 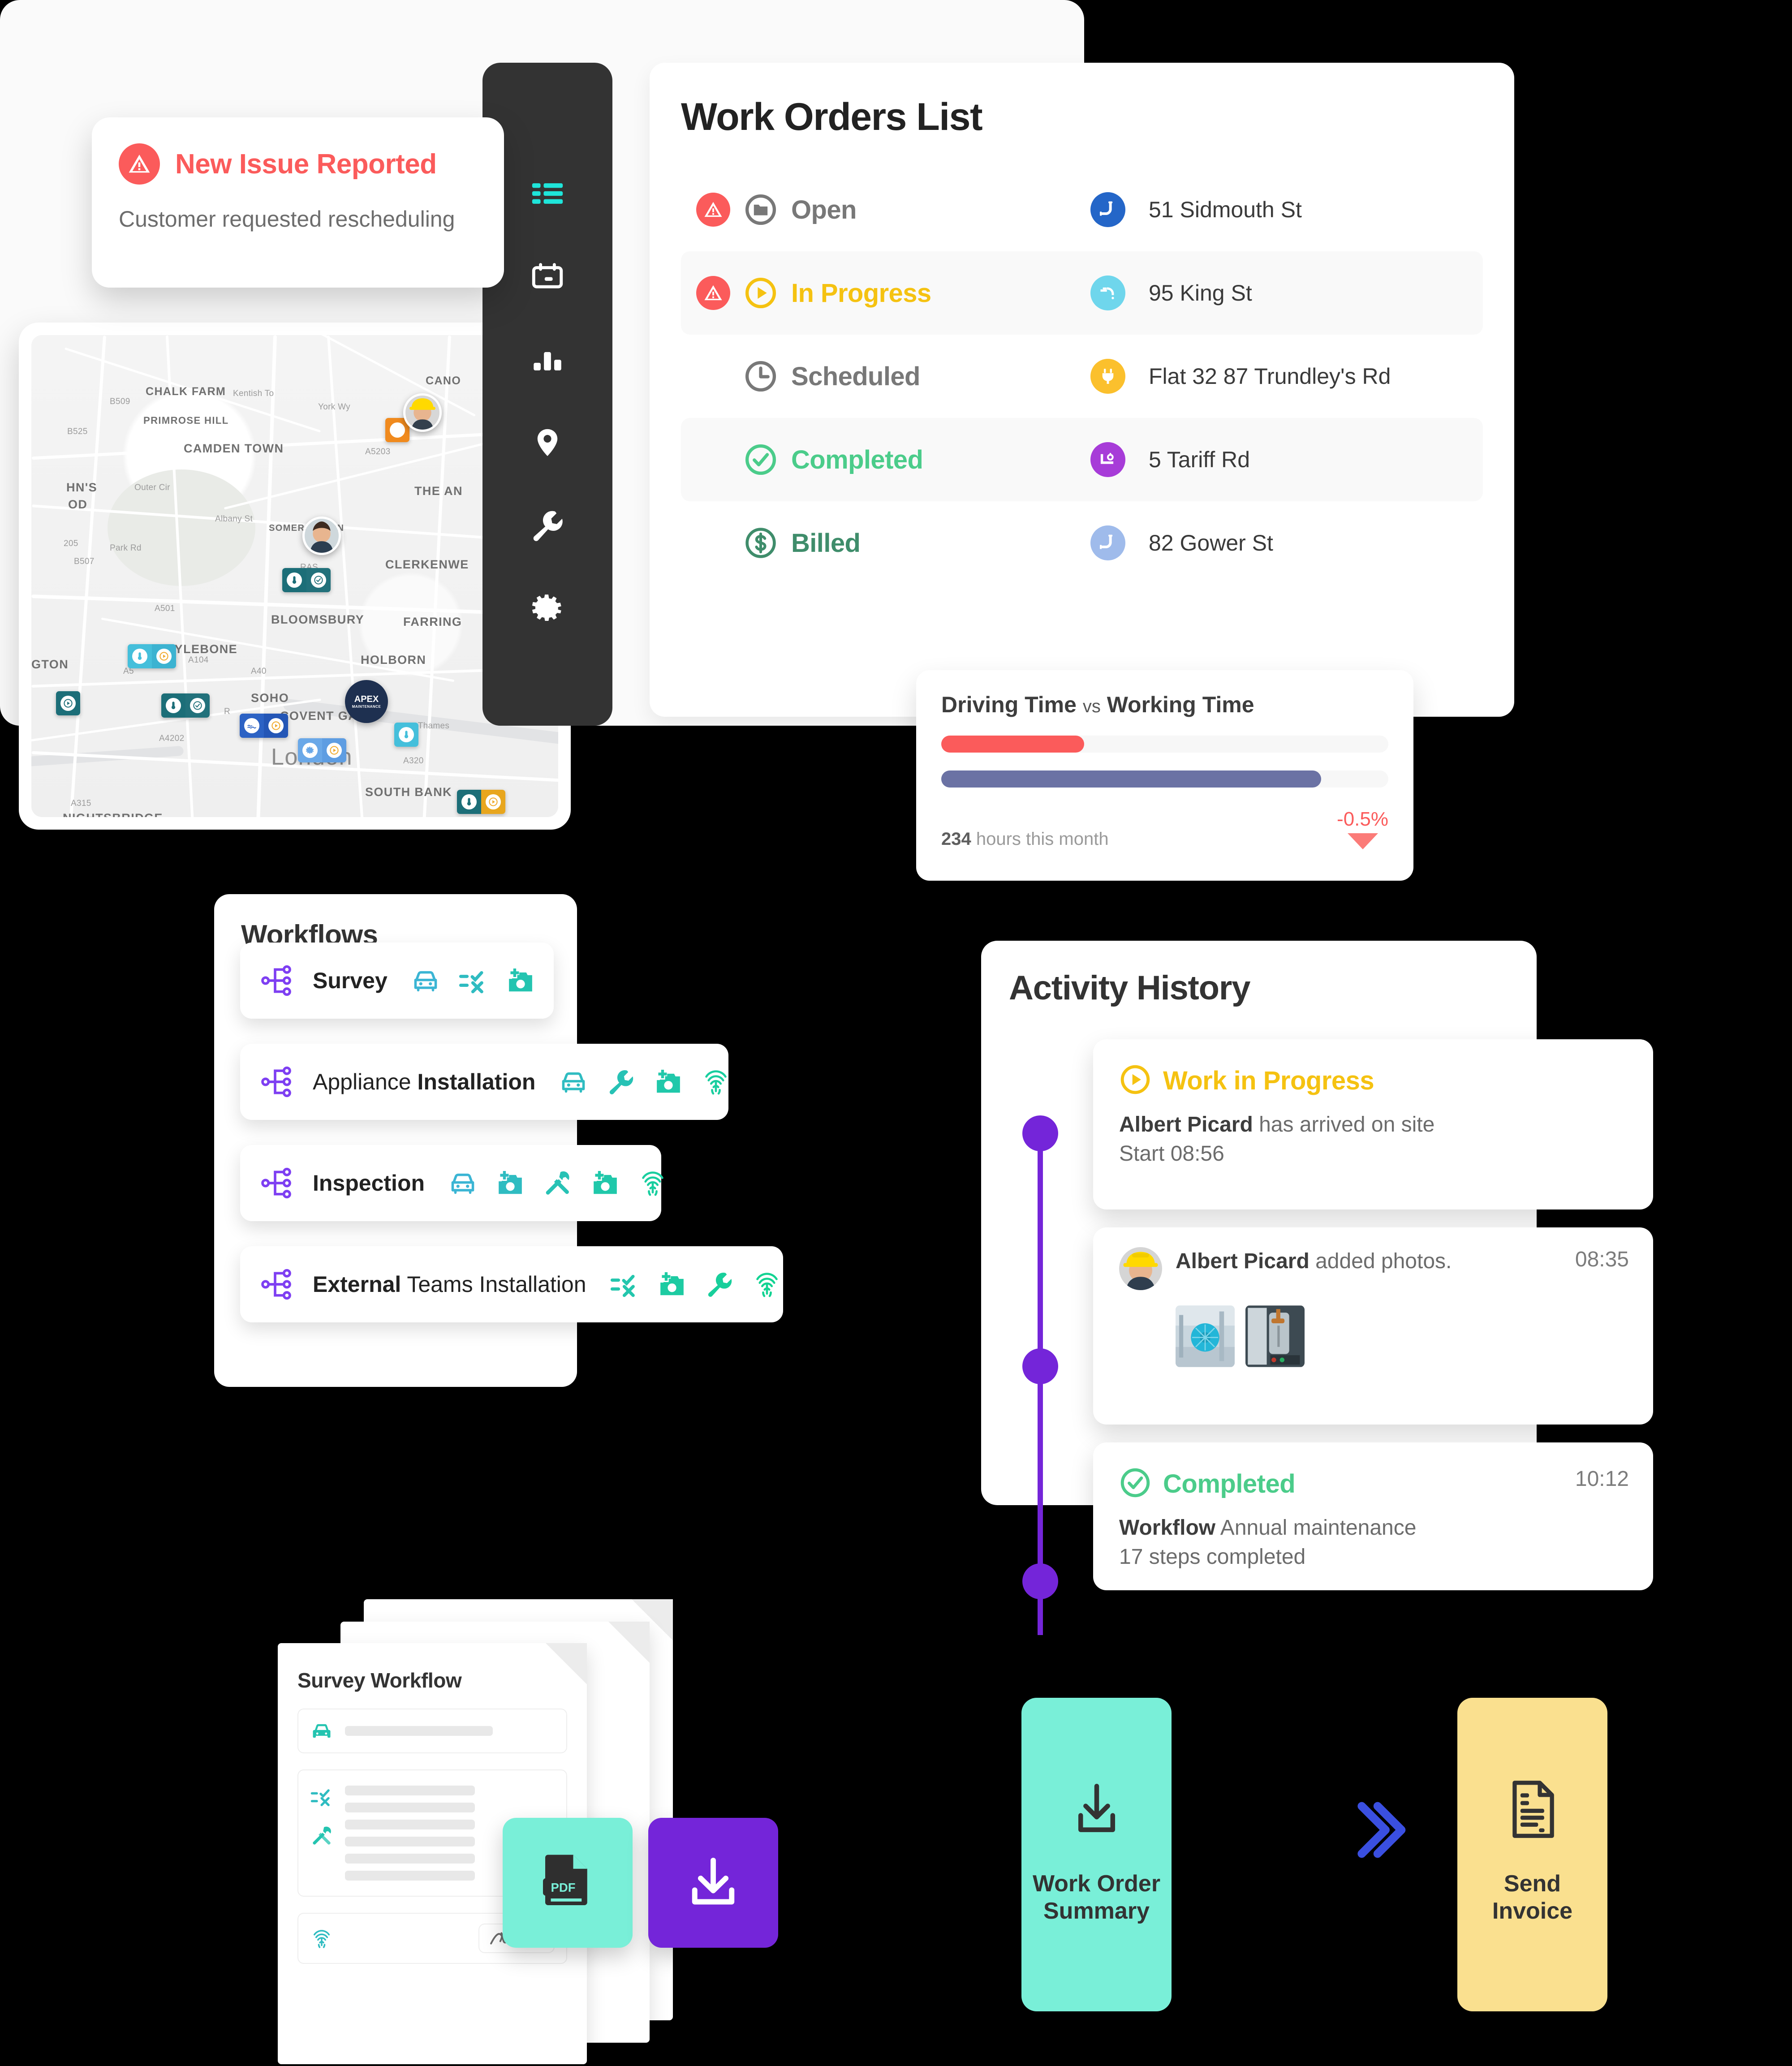 I want to click on boiler-photo, so click(x=1275, y=1336).